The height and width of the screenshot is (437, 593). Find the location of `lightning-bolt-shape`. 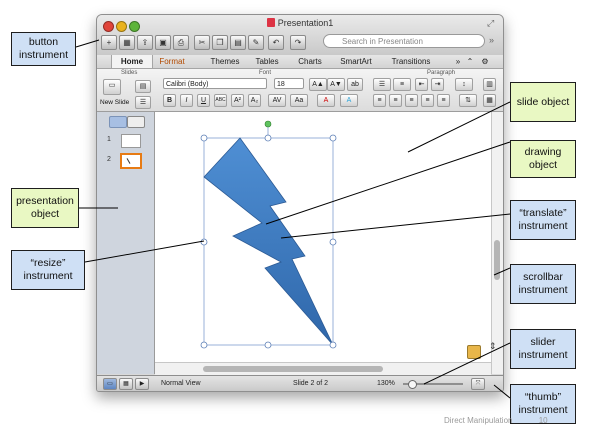

lightning-bolt-shape is located at coordinates (268, 241).